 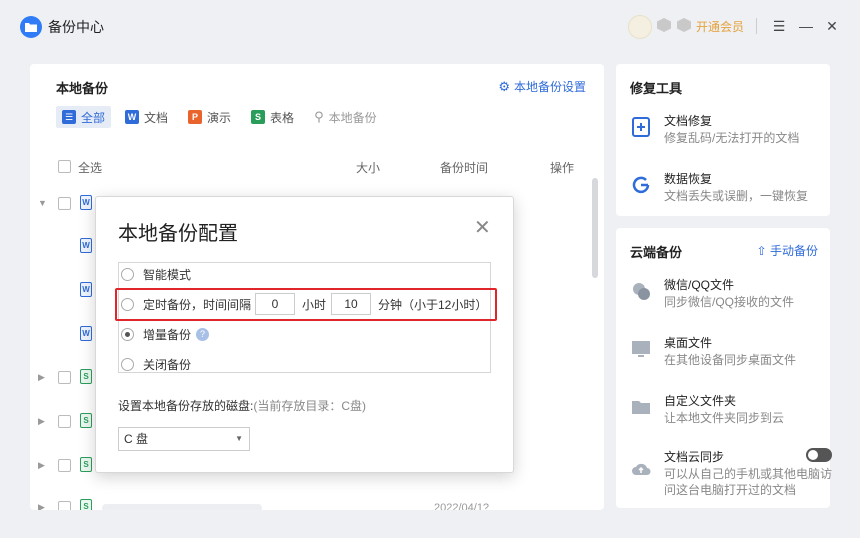 I want to click on desktop-icon, so click(x=641, y=349).